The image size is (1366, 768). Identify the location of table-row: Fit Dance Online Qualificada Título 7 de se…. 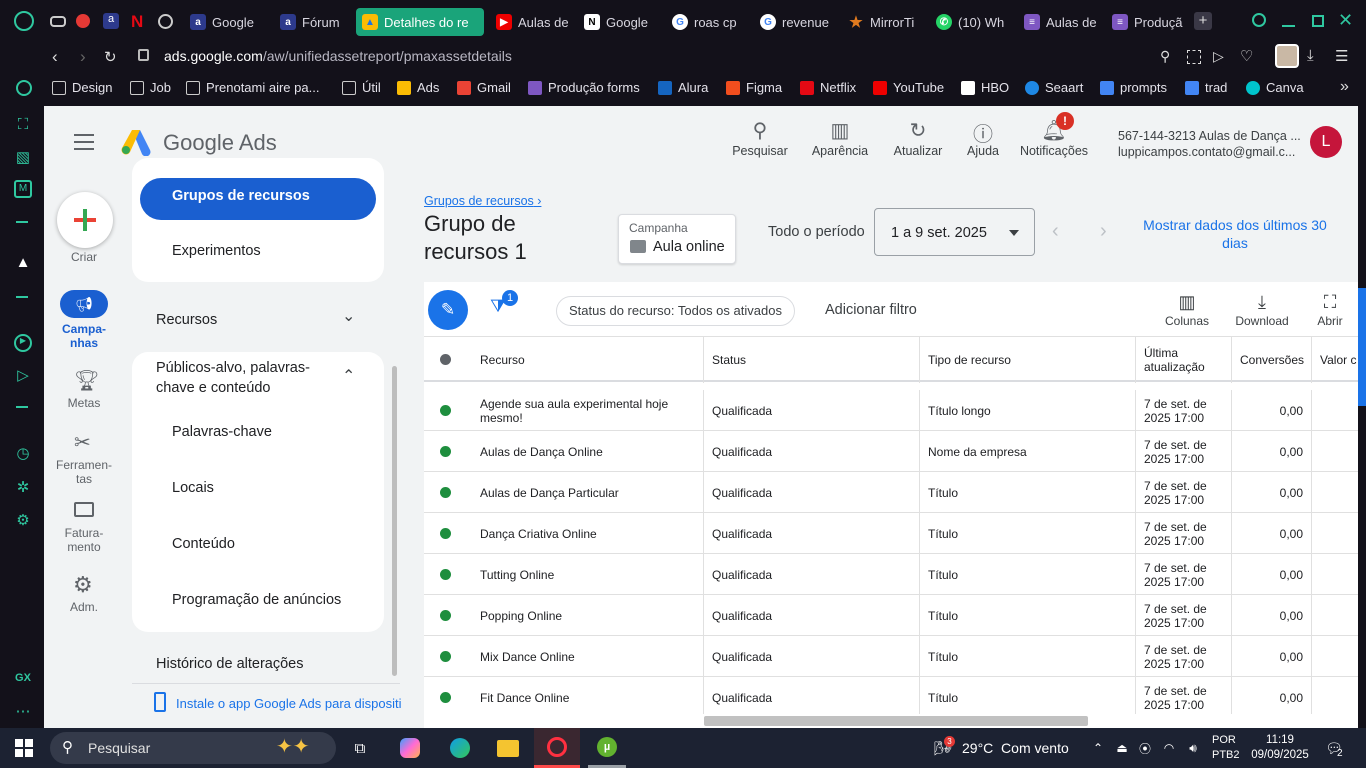
(891, 695).